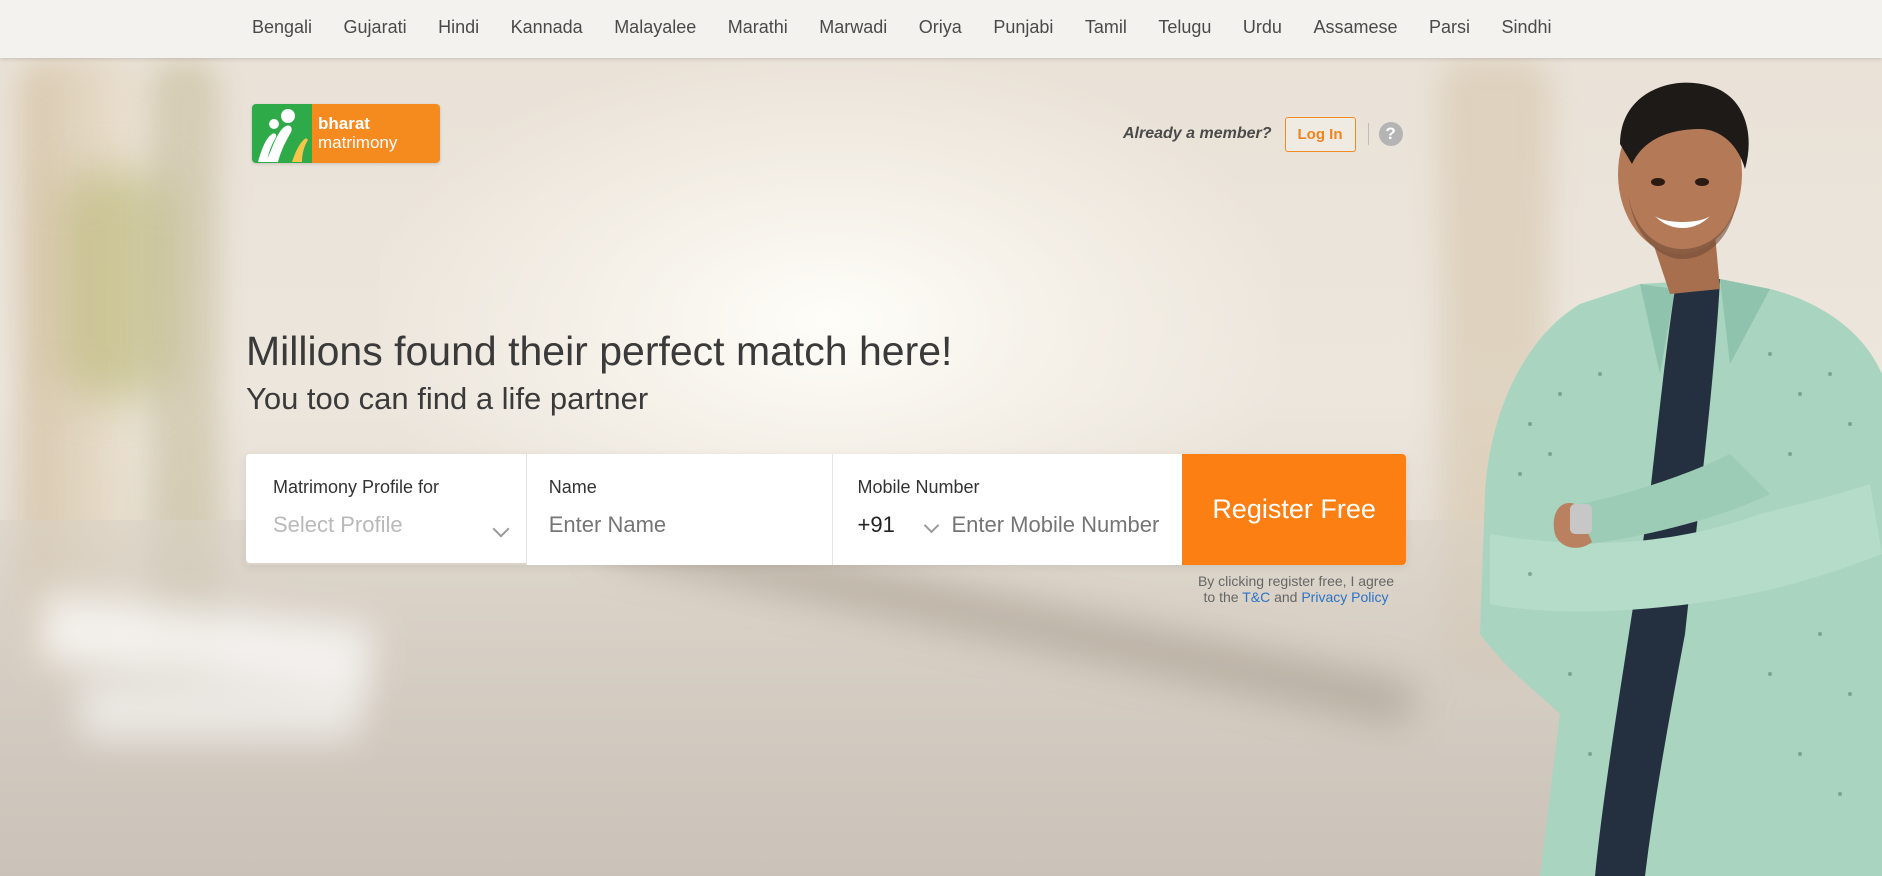  Describe the element at coordinates (1320, 134) in the screenshot. I see `login-button: Log In` at that location.